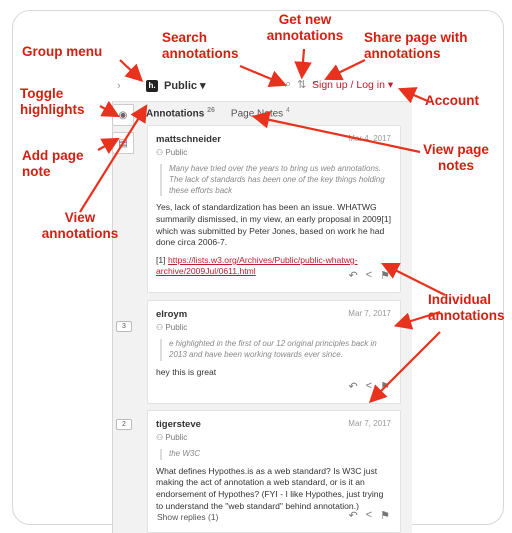 The width and height of the screenshot is (512, 533). What do you see at coordinates (352, 85) in the screenshot?
I see `signup-login-link: Sign up / Log in ▾` at bounding box center [352, 85].